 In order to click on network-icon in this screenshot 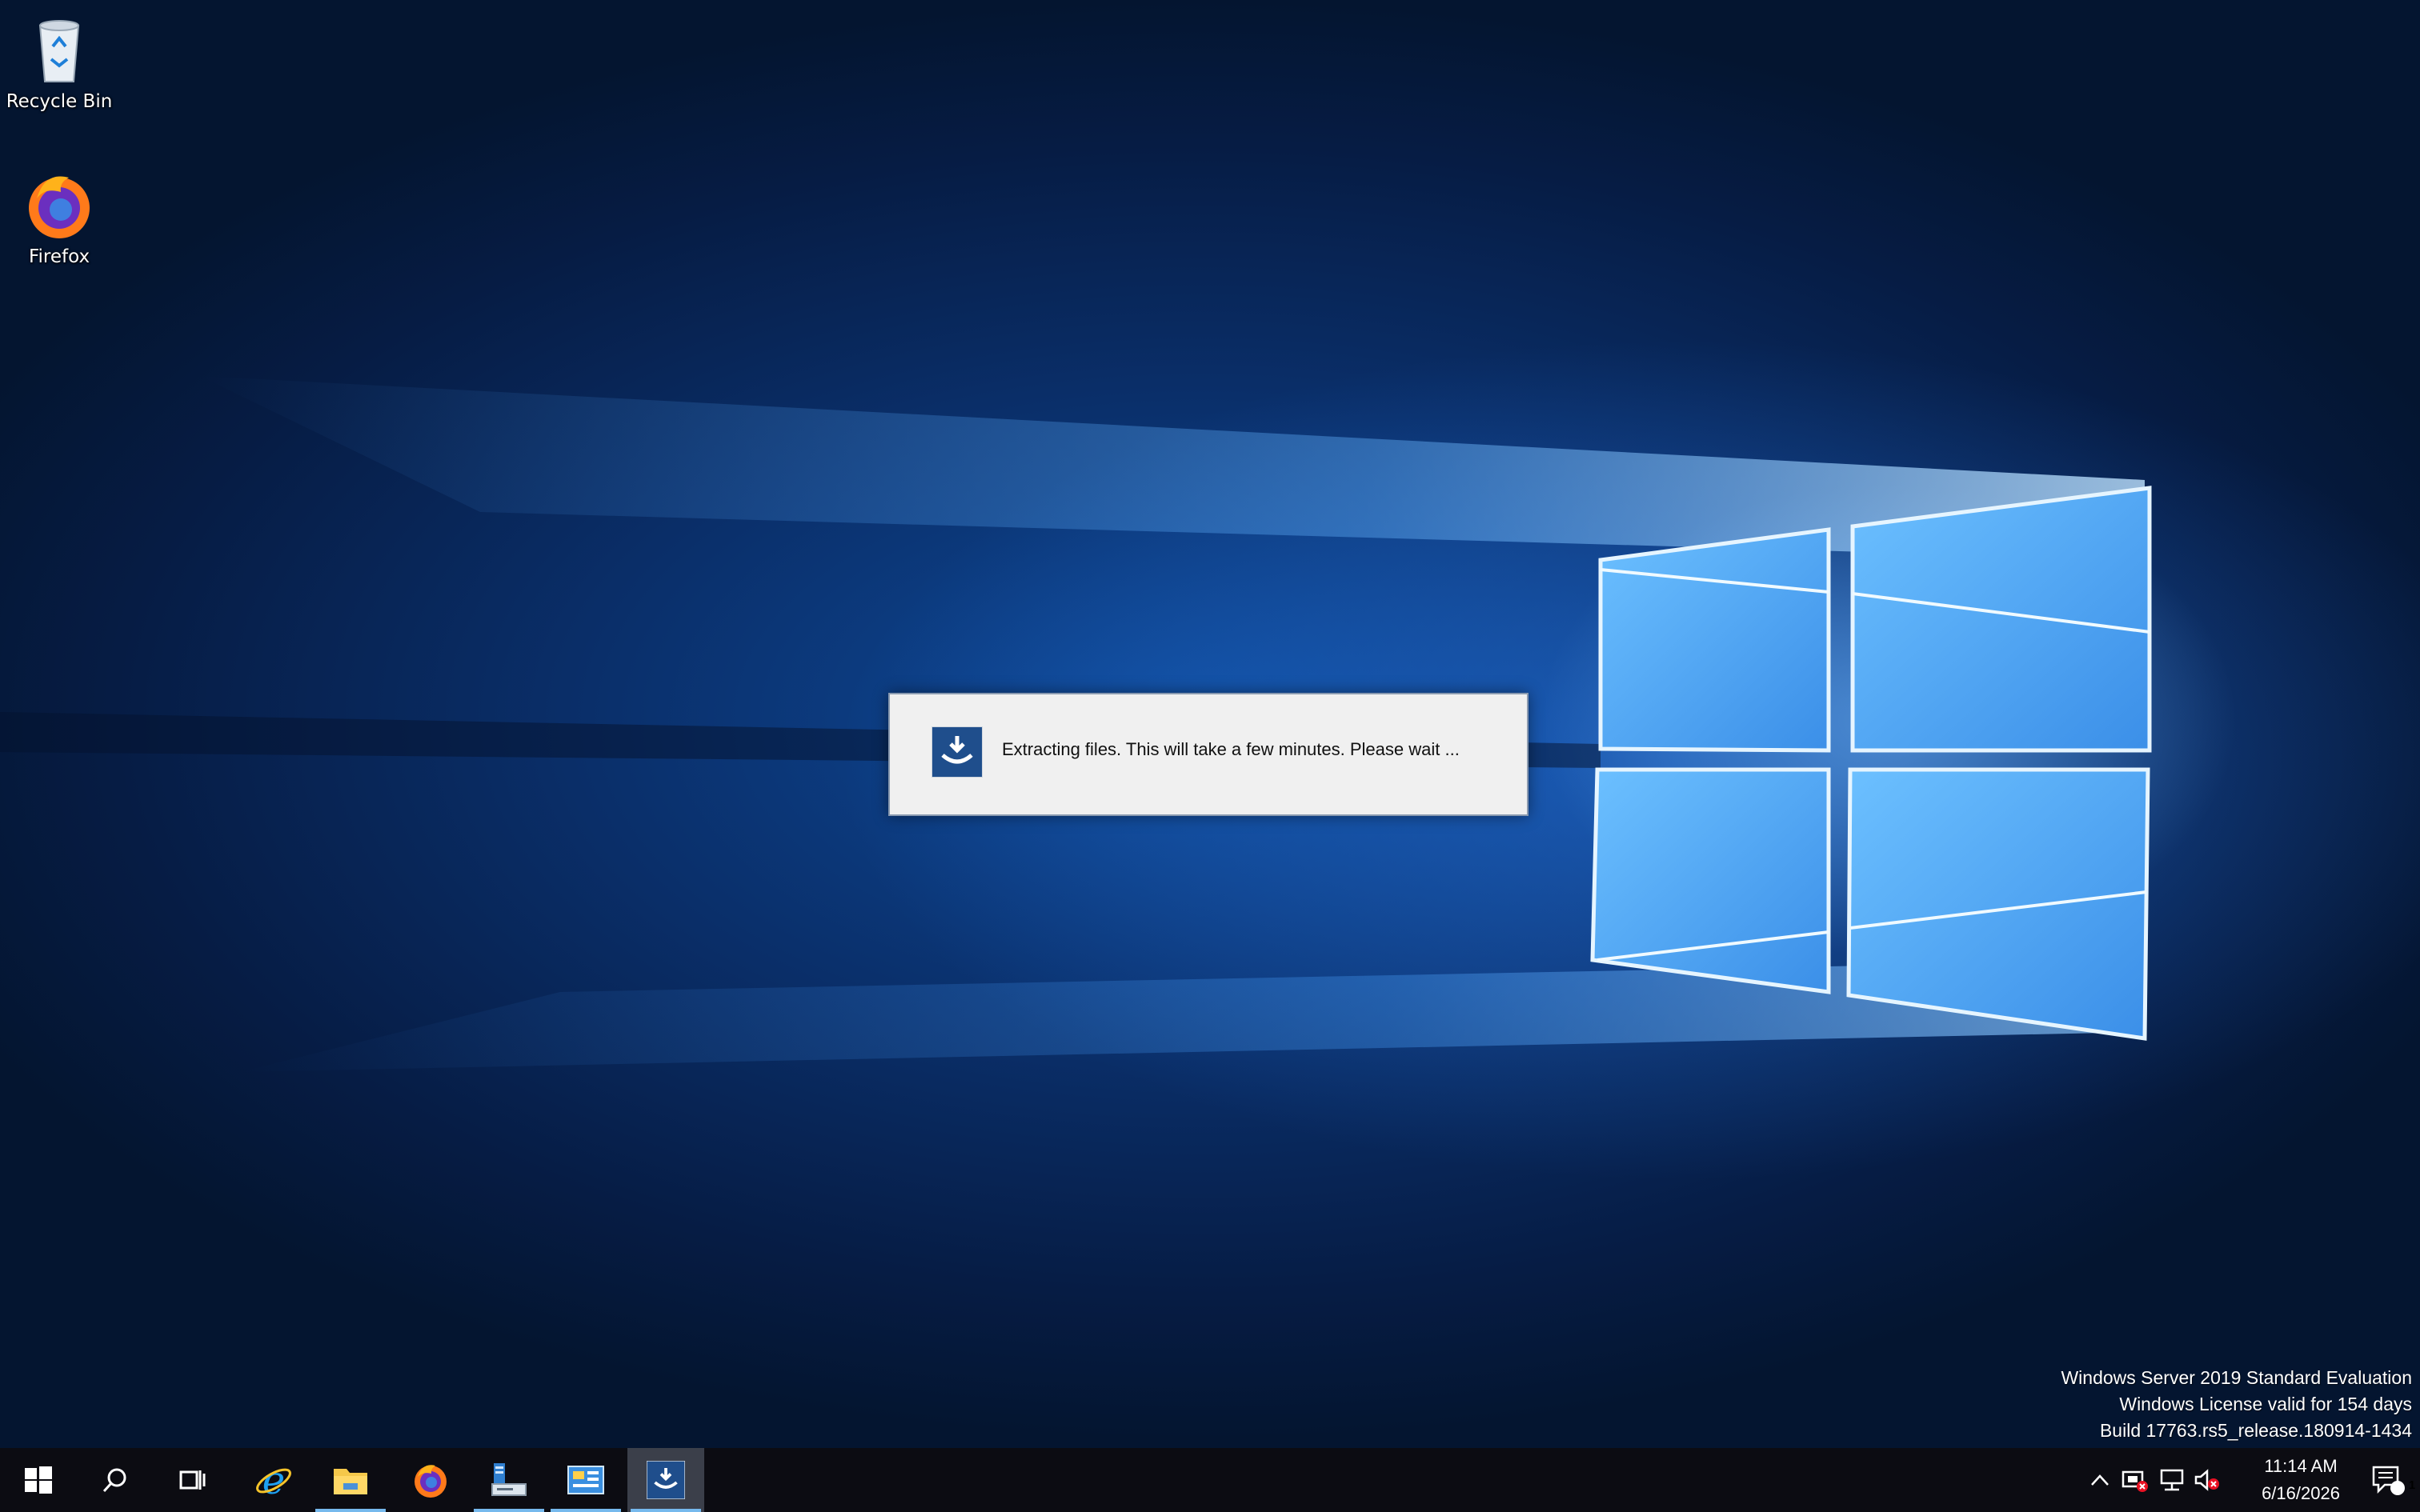, I will do `click(2172, 1480)`.